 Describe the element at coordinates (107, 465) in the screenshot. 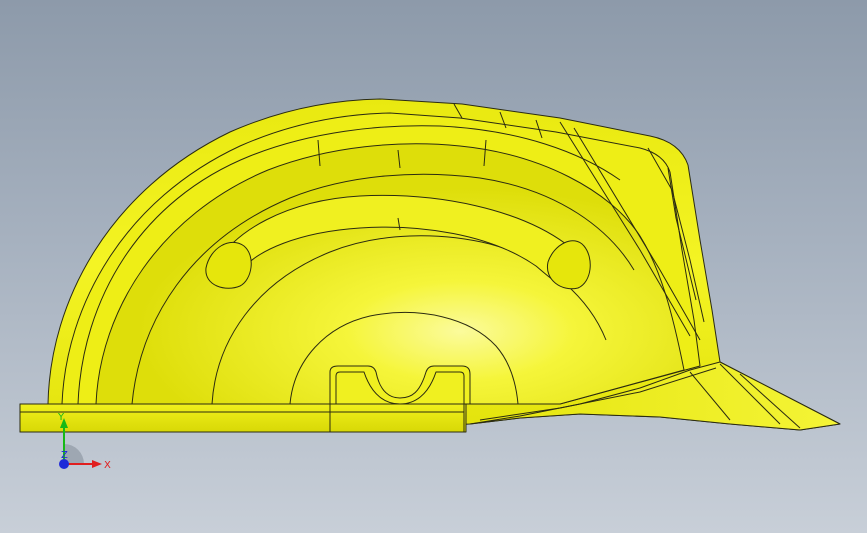

I see `x-axis-label: X` at that location.